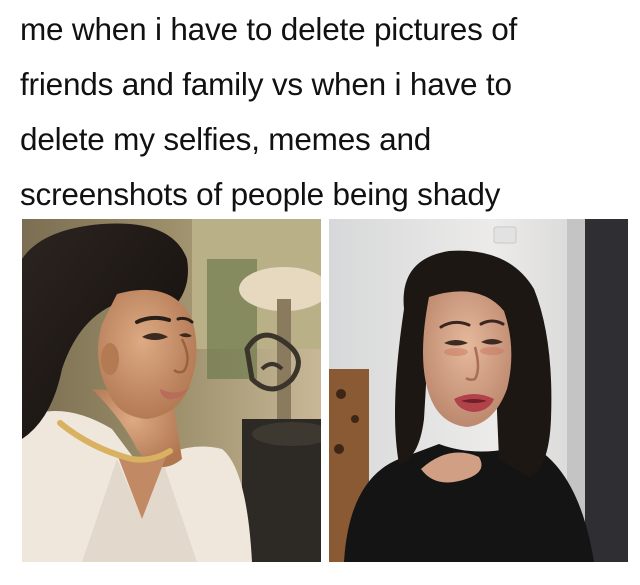 This screenshot has width=640, height=585. I want to click on caption-line-4: screenshots of people being shady, so click(260, 194).